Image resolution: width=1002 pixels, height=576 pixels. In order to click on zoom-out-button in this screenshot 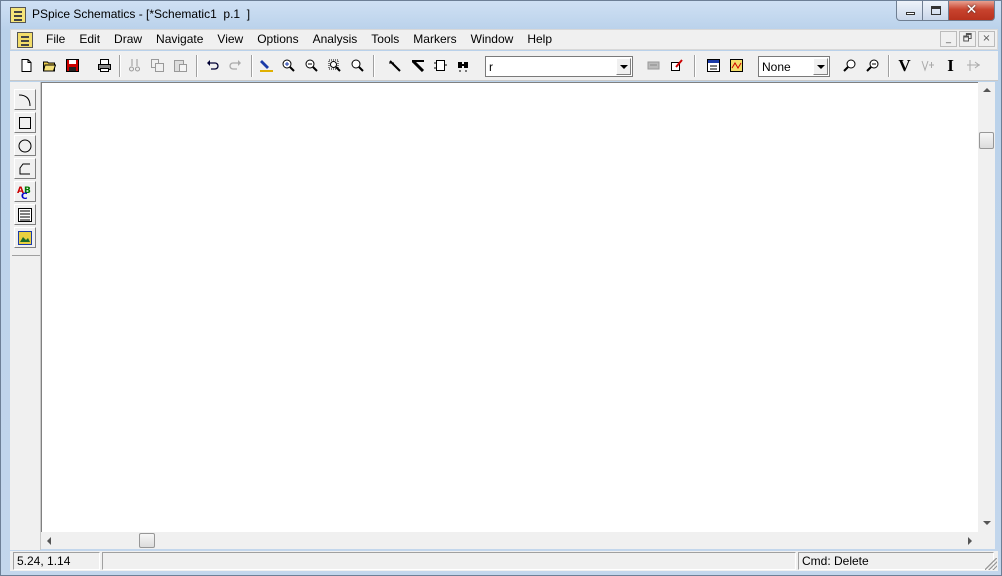, I will do `click(311, 65)`.